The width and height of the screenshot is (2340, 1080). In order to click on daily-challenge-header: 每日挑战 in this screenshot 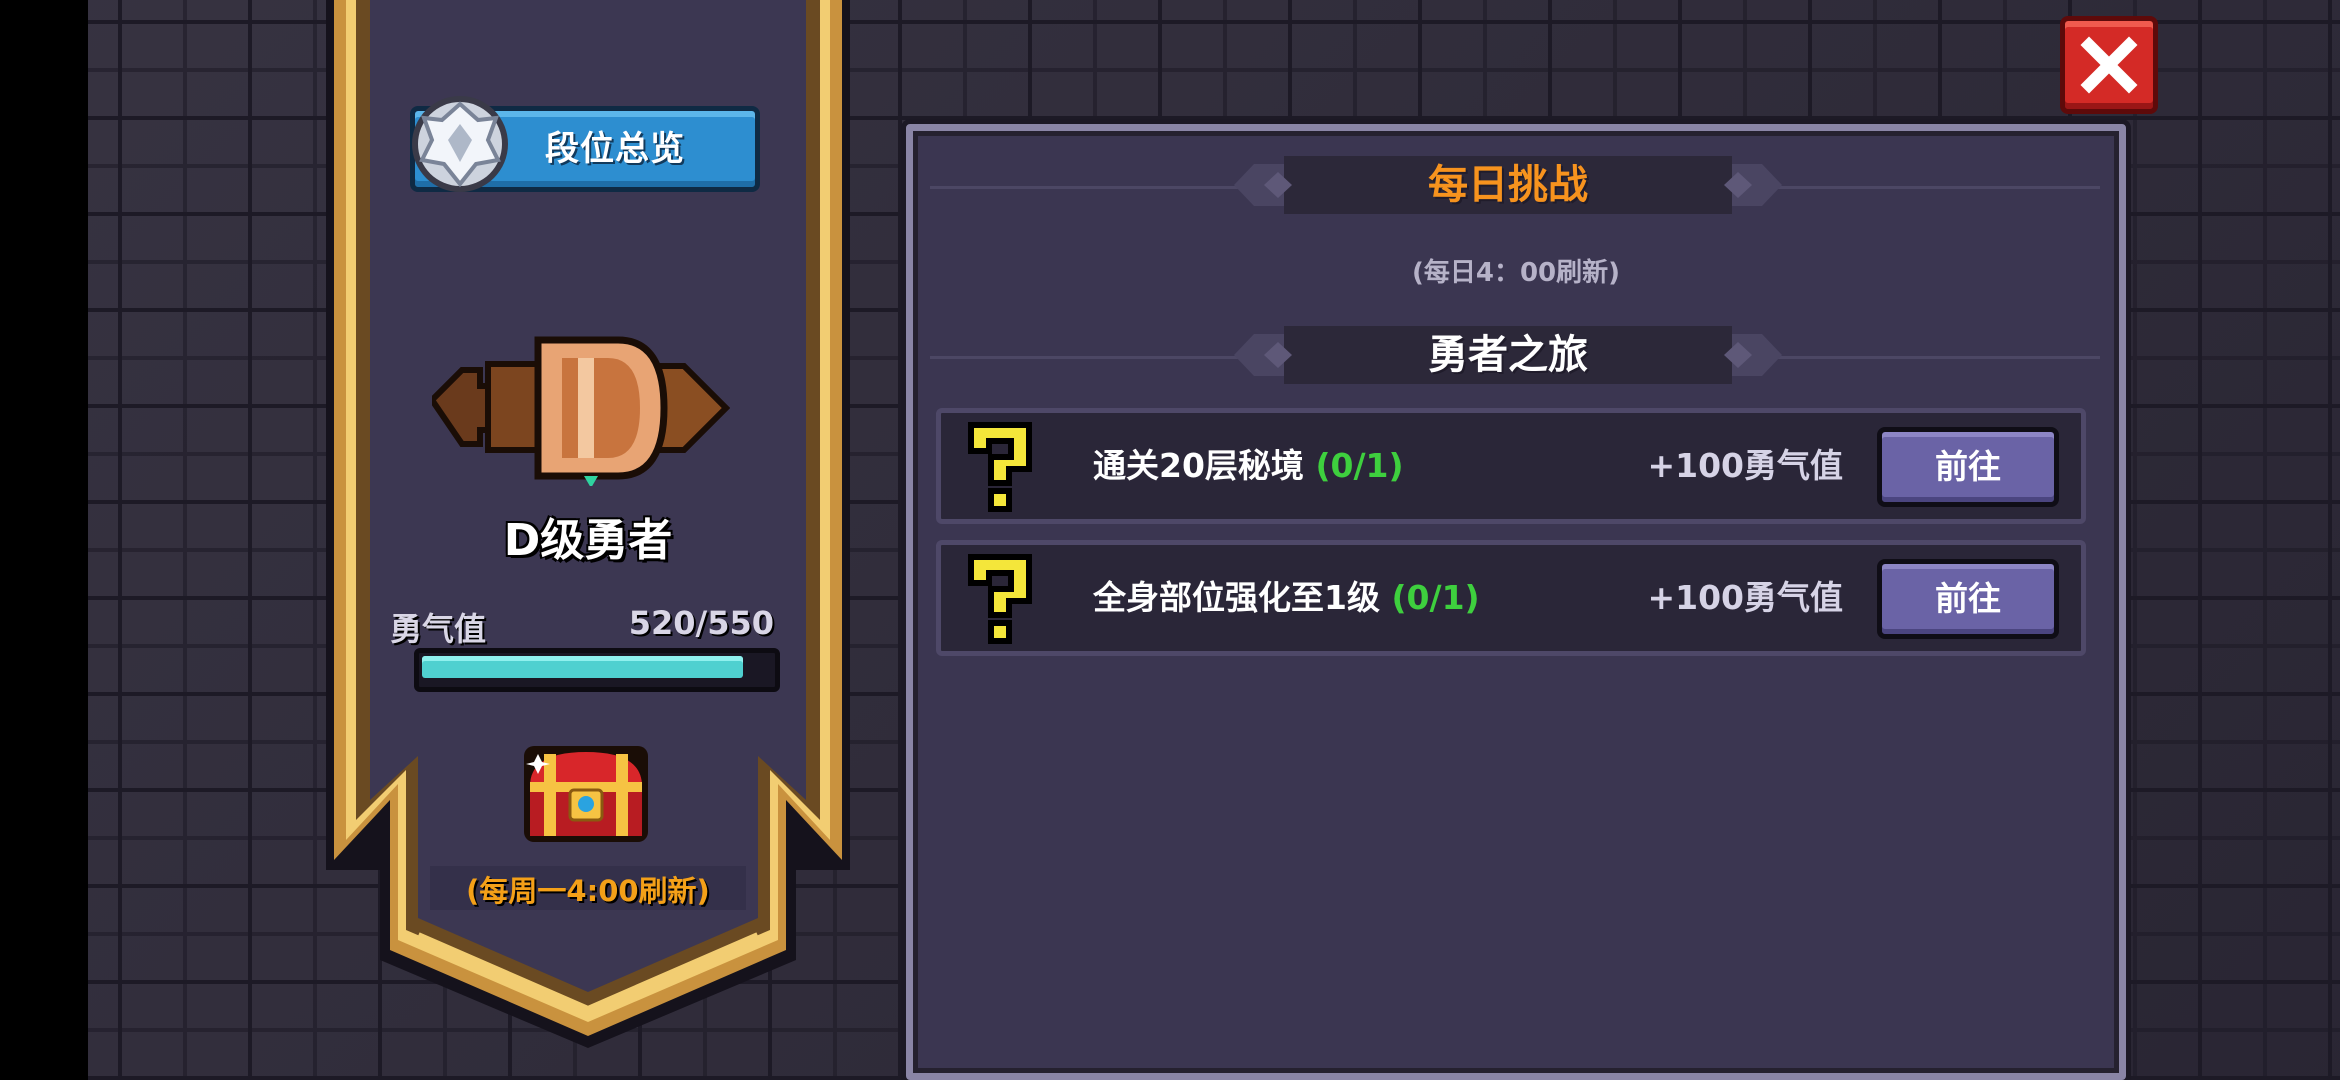, I will do `click(1508, 185)`.